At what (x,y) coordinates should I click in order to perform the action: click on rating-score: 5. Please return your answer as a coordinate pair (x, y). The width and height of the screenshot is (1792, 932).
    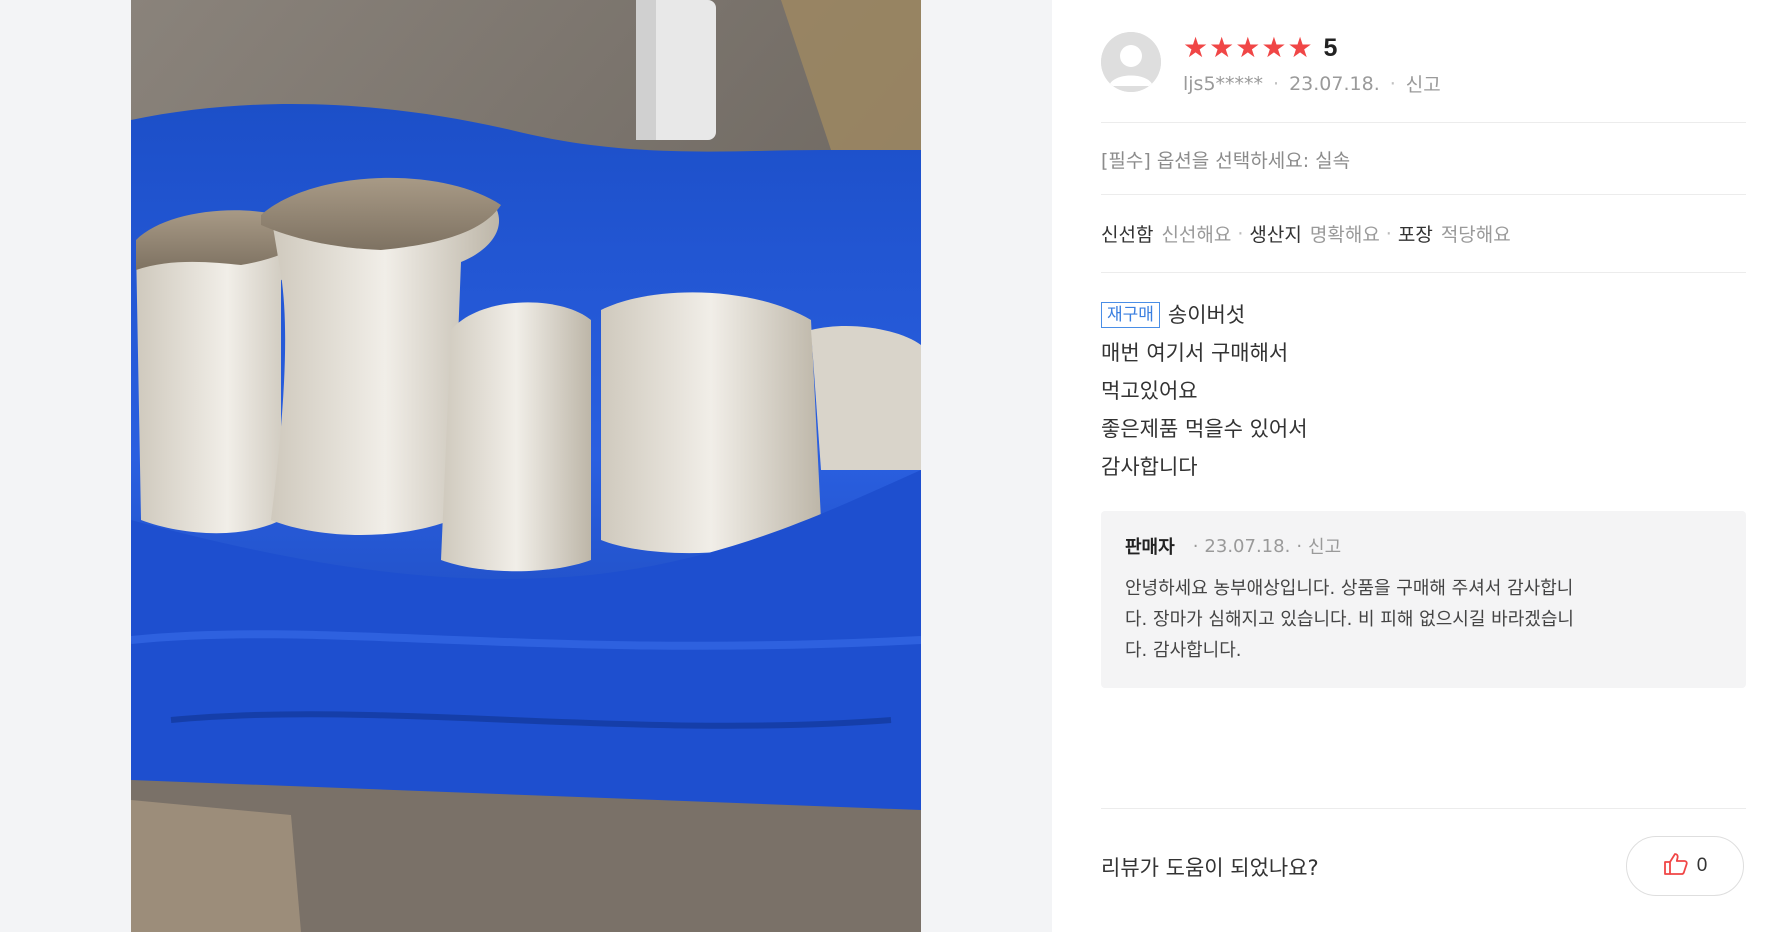
    Looking at the image, I should click on (1330, 47).